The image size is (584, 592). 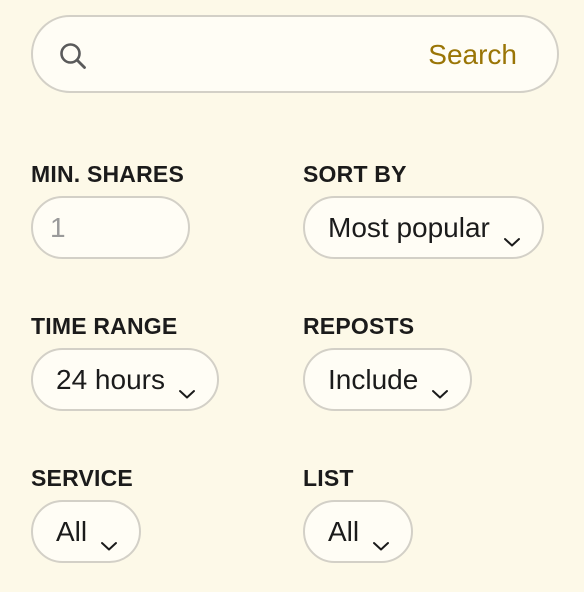 I want to click on time-range-label: TIME RANGE, so click(x=104, y=326).